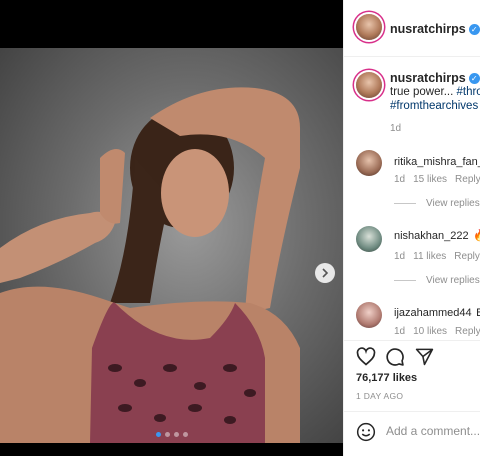 This screenshot has height=456, width=480. What do you see at coordinates (428, 29) in the screenshot?
I see `author-username: nusratchirps` at bounding box center [428, 29].